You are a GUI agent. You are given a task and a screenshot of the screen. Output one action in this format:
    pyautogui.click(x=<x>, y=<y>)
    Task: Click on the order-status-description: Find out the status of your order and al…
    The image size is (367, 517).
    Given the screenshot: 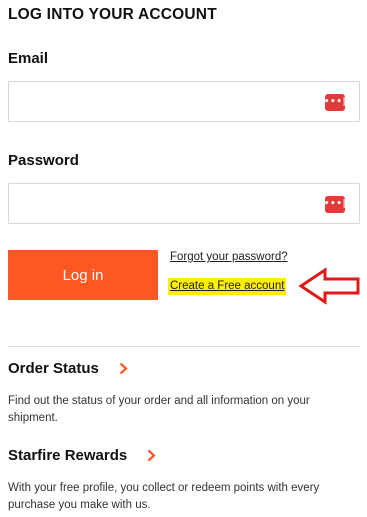 What is the action you would take?
    pyautogui.click(x=159, y=409)
    